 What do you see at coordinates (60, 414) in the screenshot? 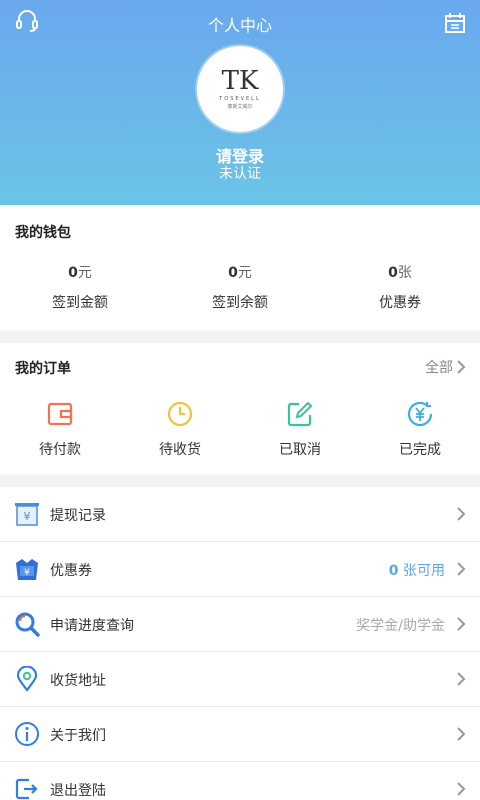
I see `wallet-icon` at bounding box center [60, 414].